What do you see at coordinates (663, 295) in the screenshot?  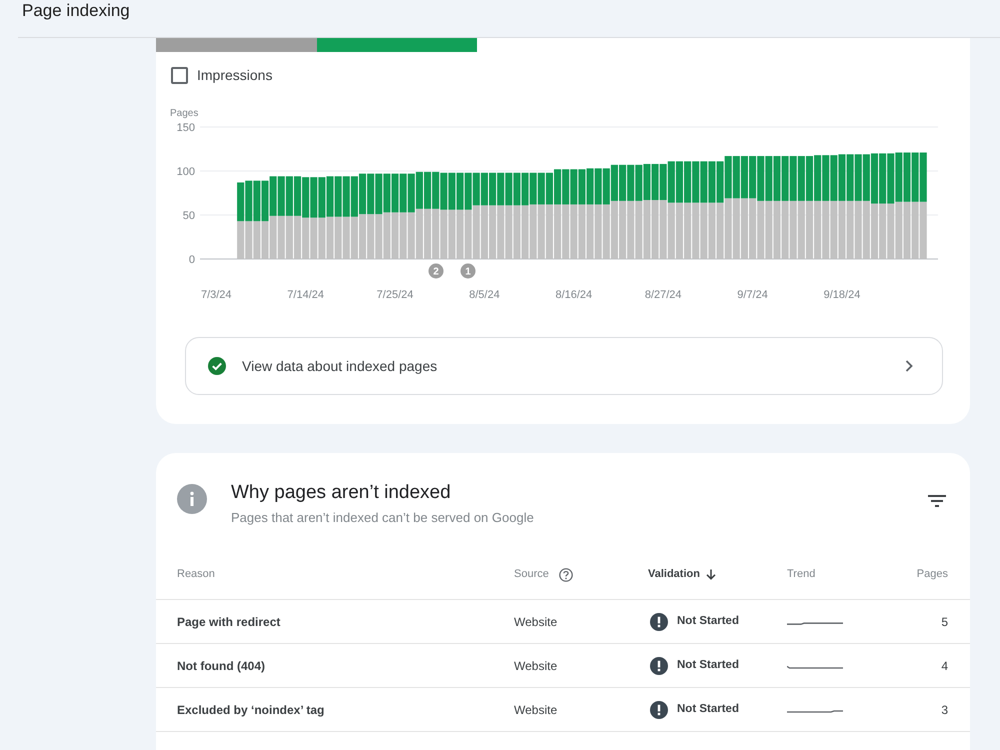 I see `x-axis-label: 8/27/24` at bounding box center [663, 295].